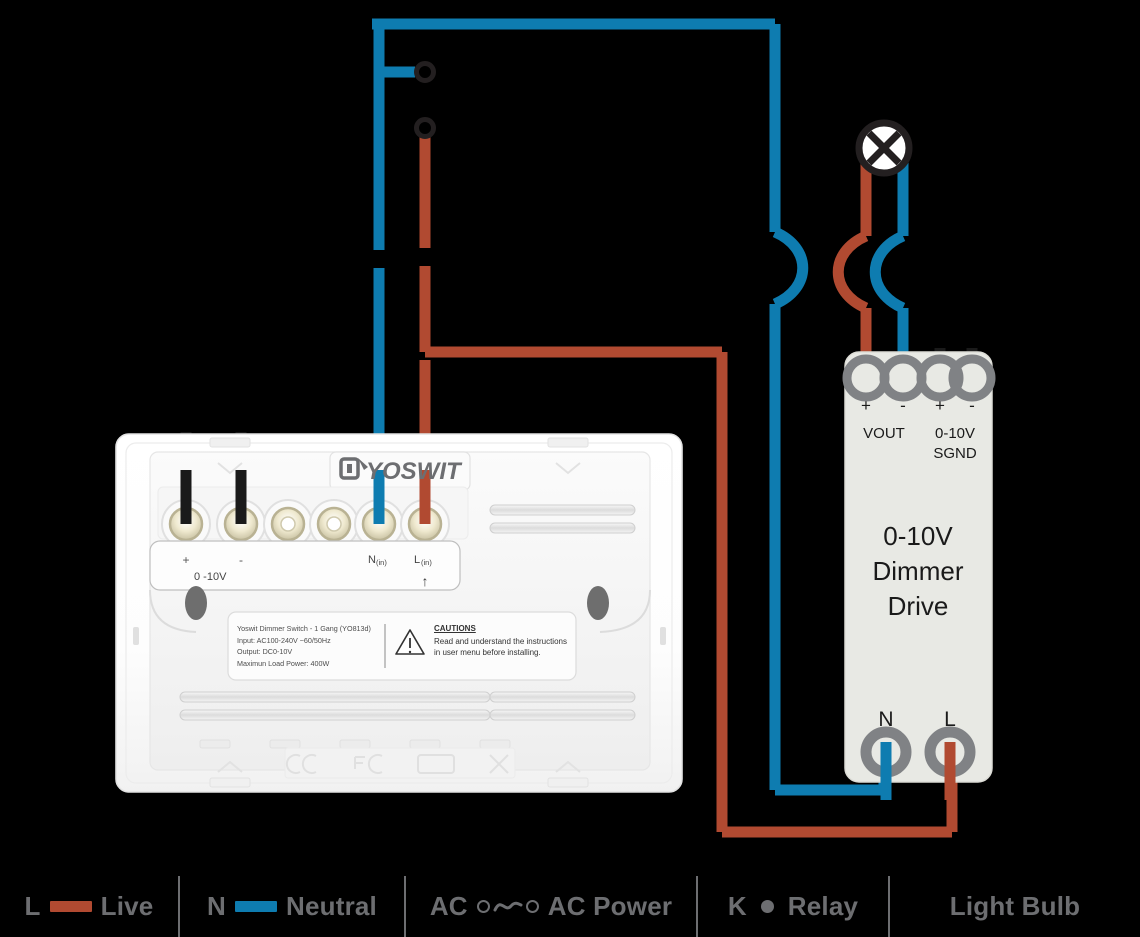 Image resolution: width=1140 pixels, height=937 pixels. I want to click on module-label-vout-minus: -, so click(903, 405).